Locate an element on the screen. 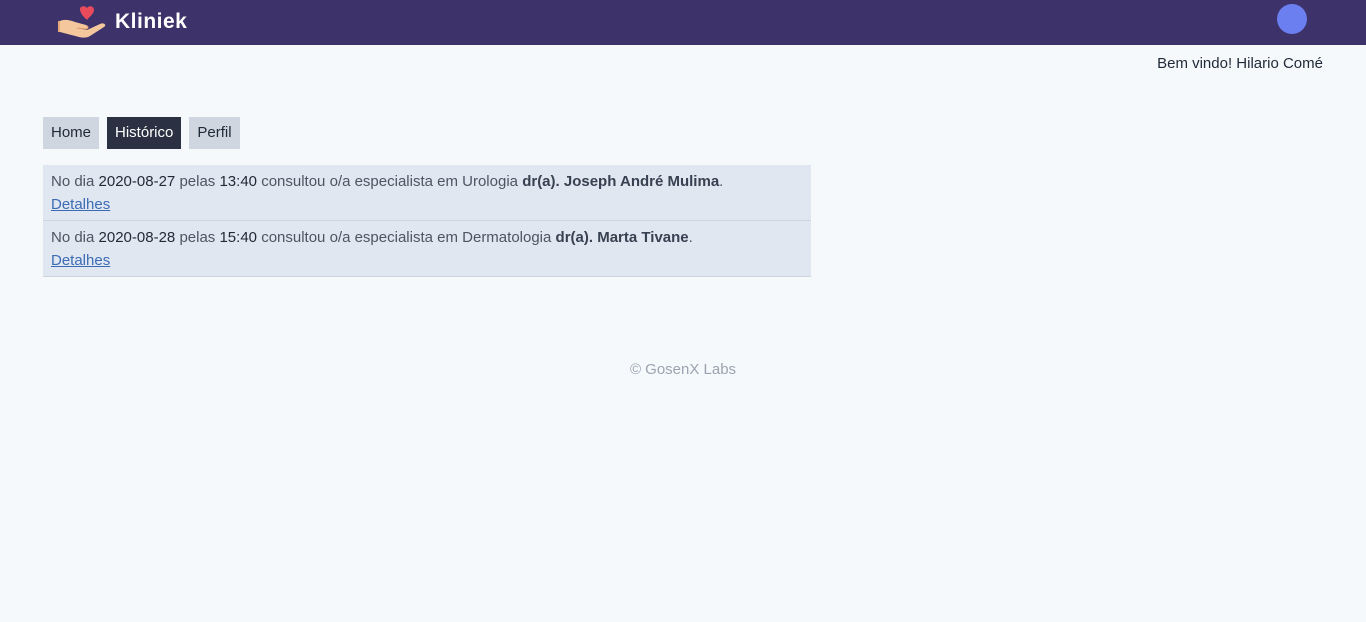 The height and width of the screenshot is (622, 1366). history-specialty: Urologia is located at coordinates (490, 181).